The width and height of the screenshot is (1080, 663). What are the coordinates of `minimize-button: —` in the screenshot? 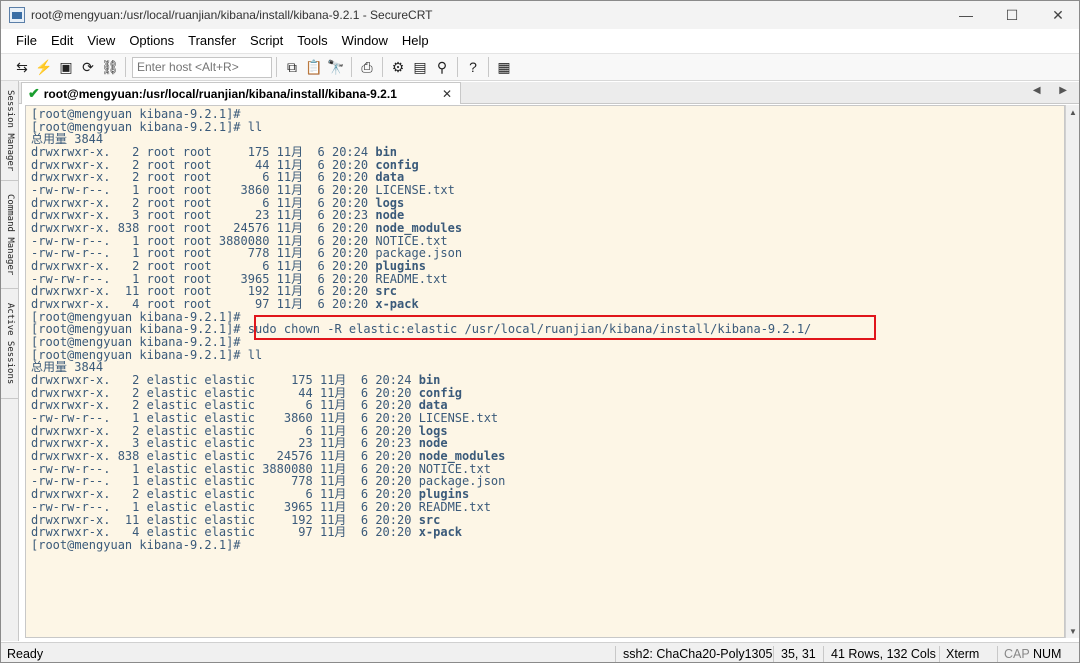 It's located at (966, 15).